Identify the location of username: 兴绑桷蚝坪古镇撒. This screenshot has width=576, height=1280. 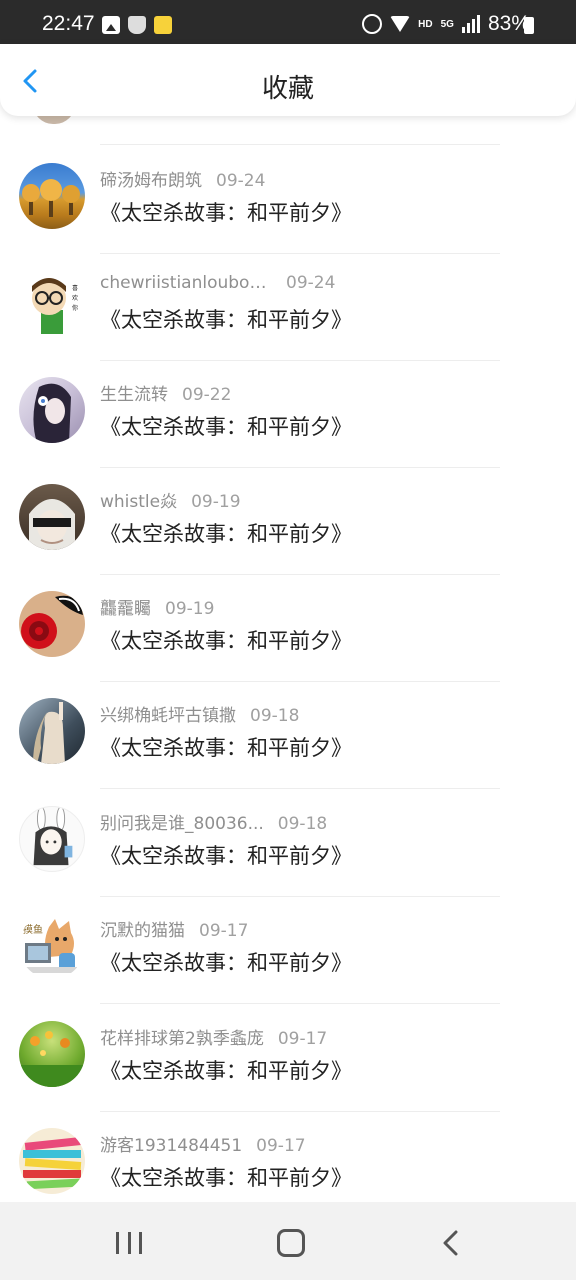
(168, 713).